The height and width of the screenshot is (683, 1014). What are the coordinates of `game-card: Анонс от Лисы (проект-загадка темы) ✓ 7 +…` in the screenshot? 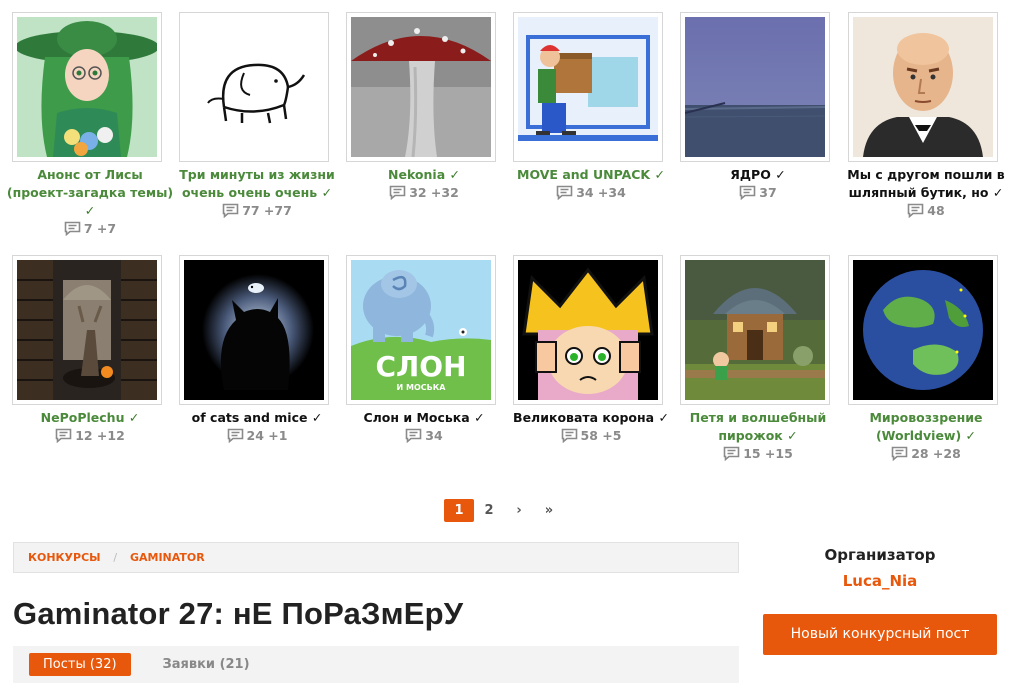 It's located at (89, 125).